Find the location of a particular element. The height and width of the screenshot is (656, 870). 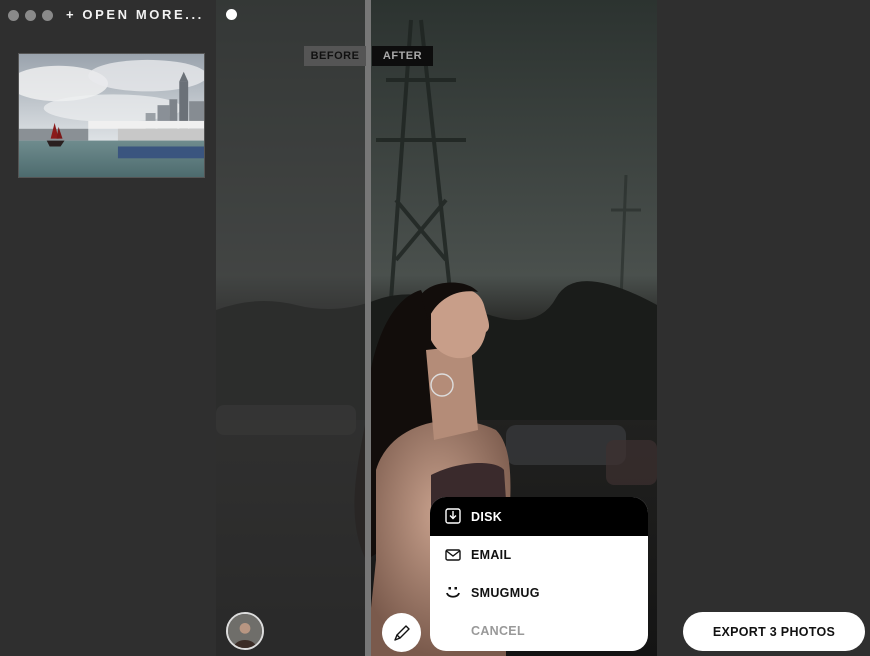

export-photos-button: EXPORT 3 PHOTOS is located at coordinates (774, 631).